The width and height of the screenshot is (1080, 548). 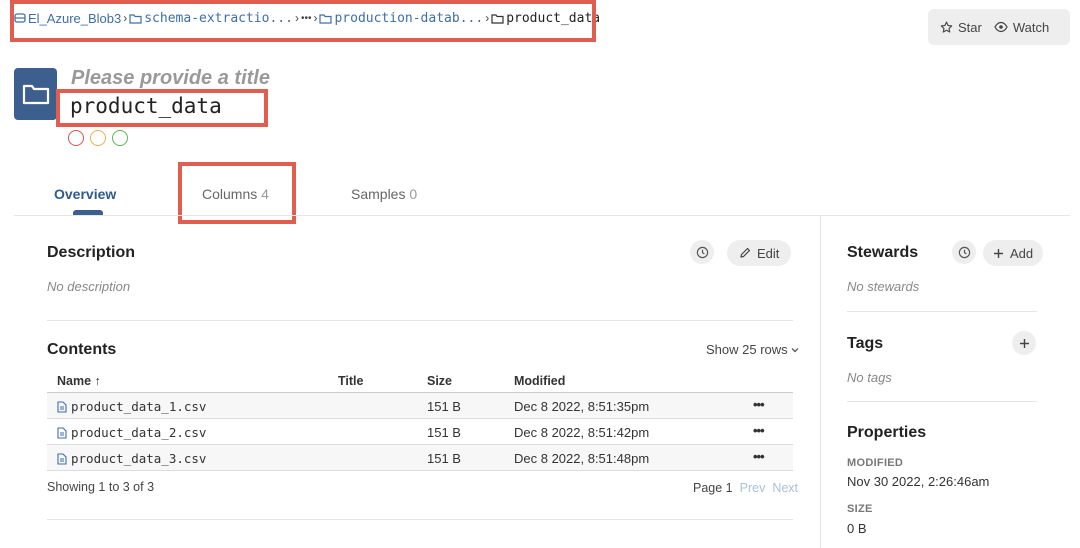 I want to click on prev-page-button: Prev, so click(x=753, y=488).